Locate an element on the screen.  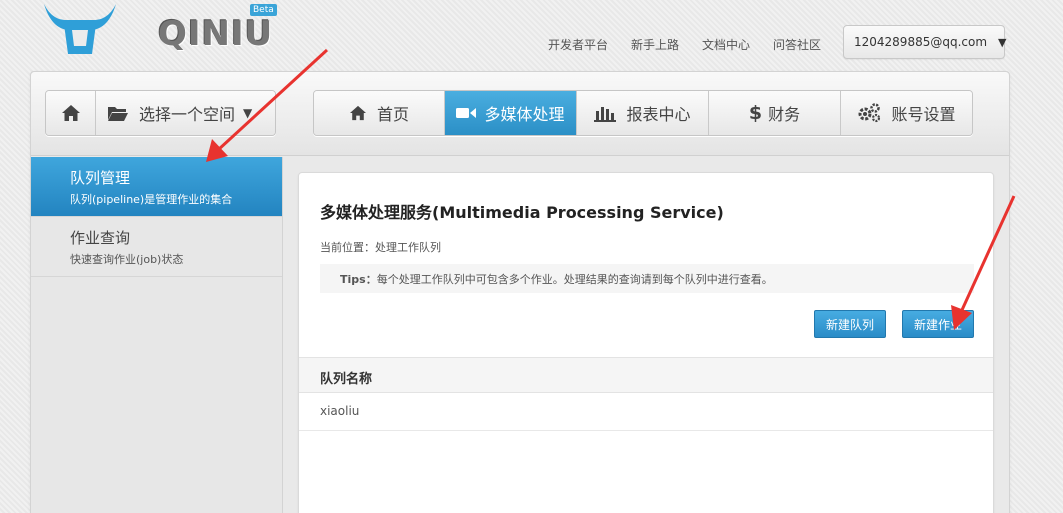
sidebar-item-job-query: 作业查询 快速查询作业(job)状态 is located at coordinates (156, 247).